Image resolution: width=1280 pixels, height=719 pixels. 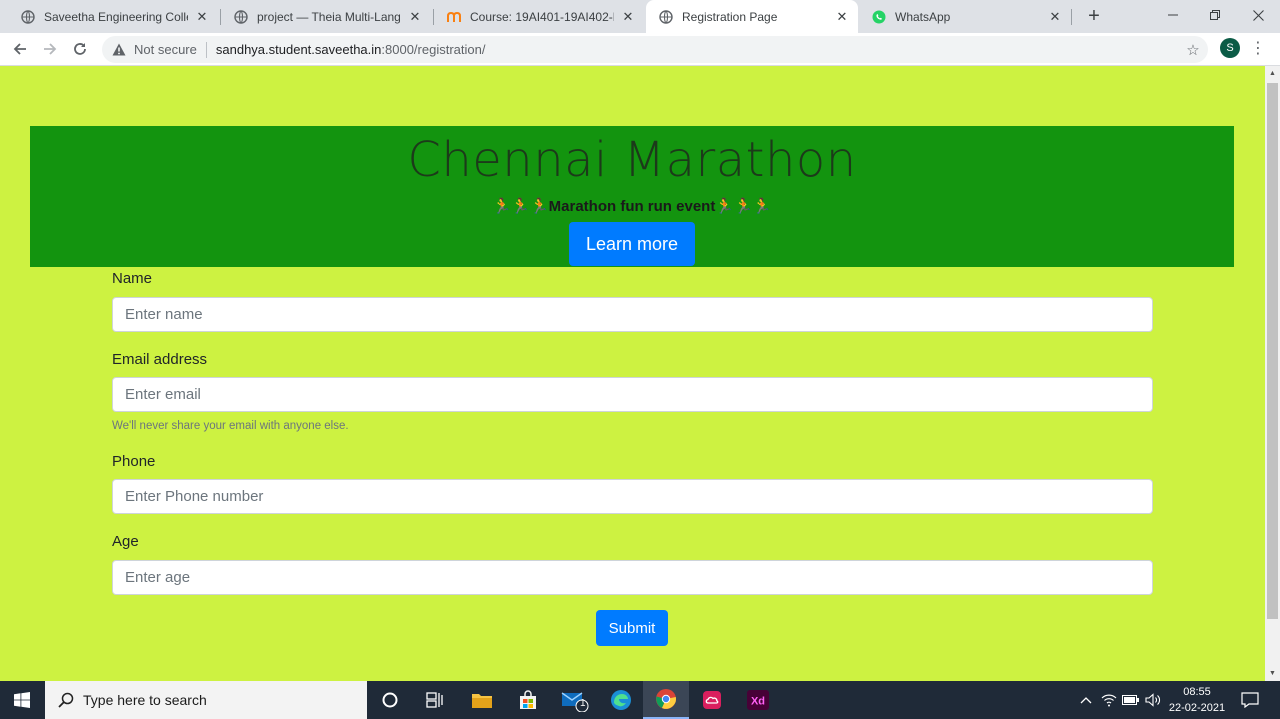 What do you see at coordinates (1109, 700) in the screenshot?
I see `wifi-icon` at bounding box center [1109, 700].